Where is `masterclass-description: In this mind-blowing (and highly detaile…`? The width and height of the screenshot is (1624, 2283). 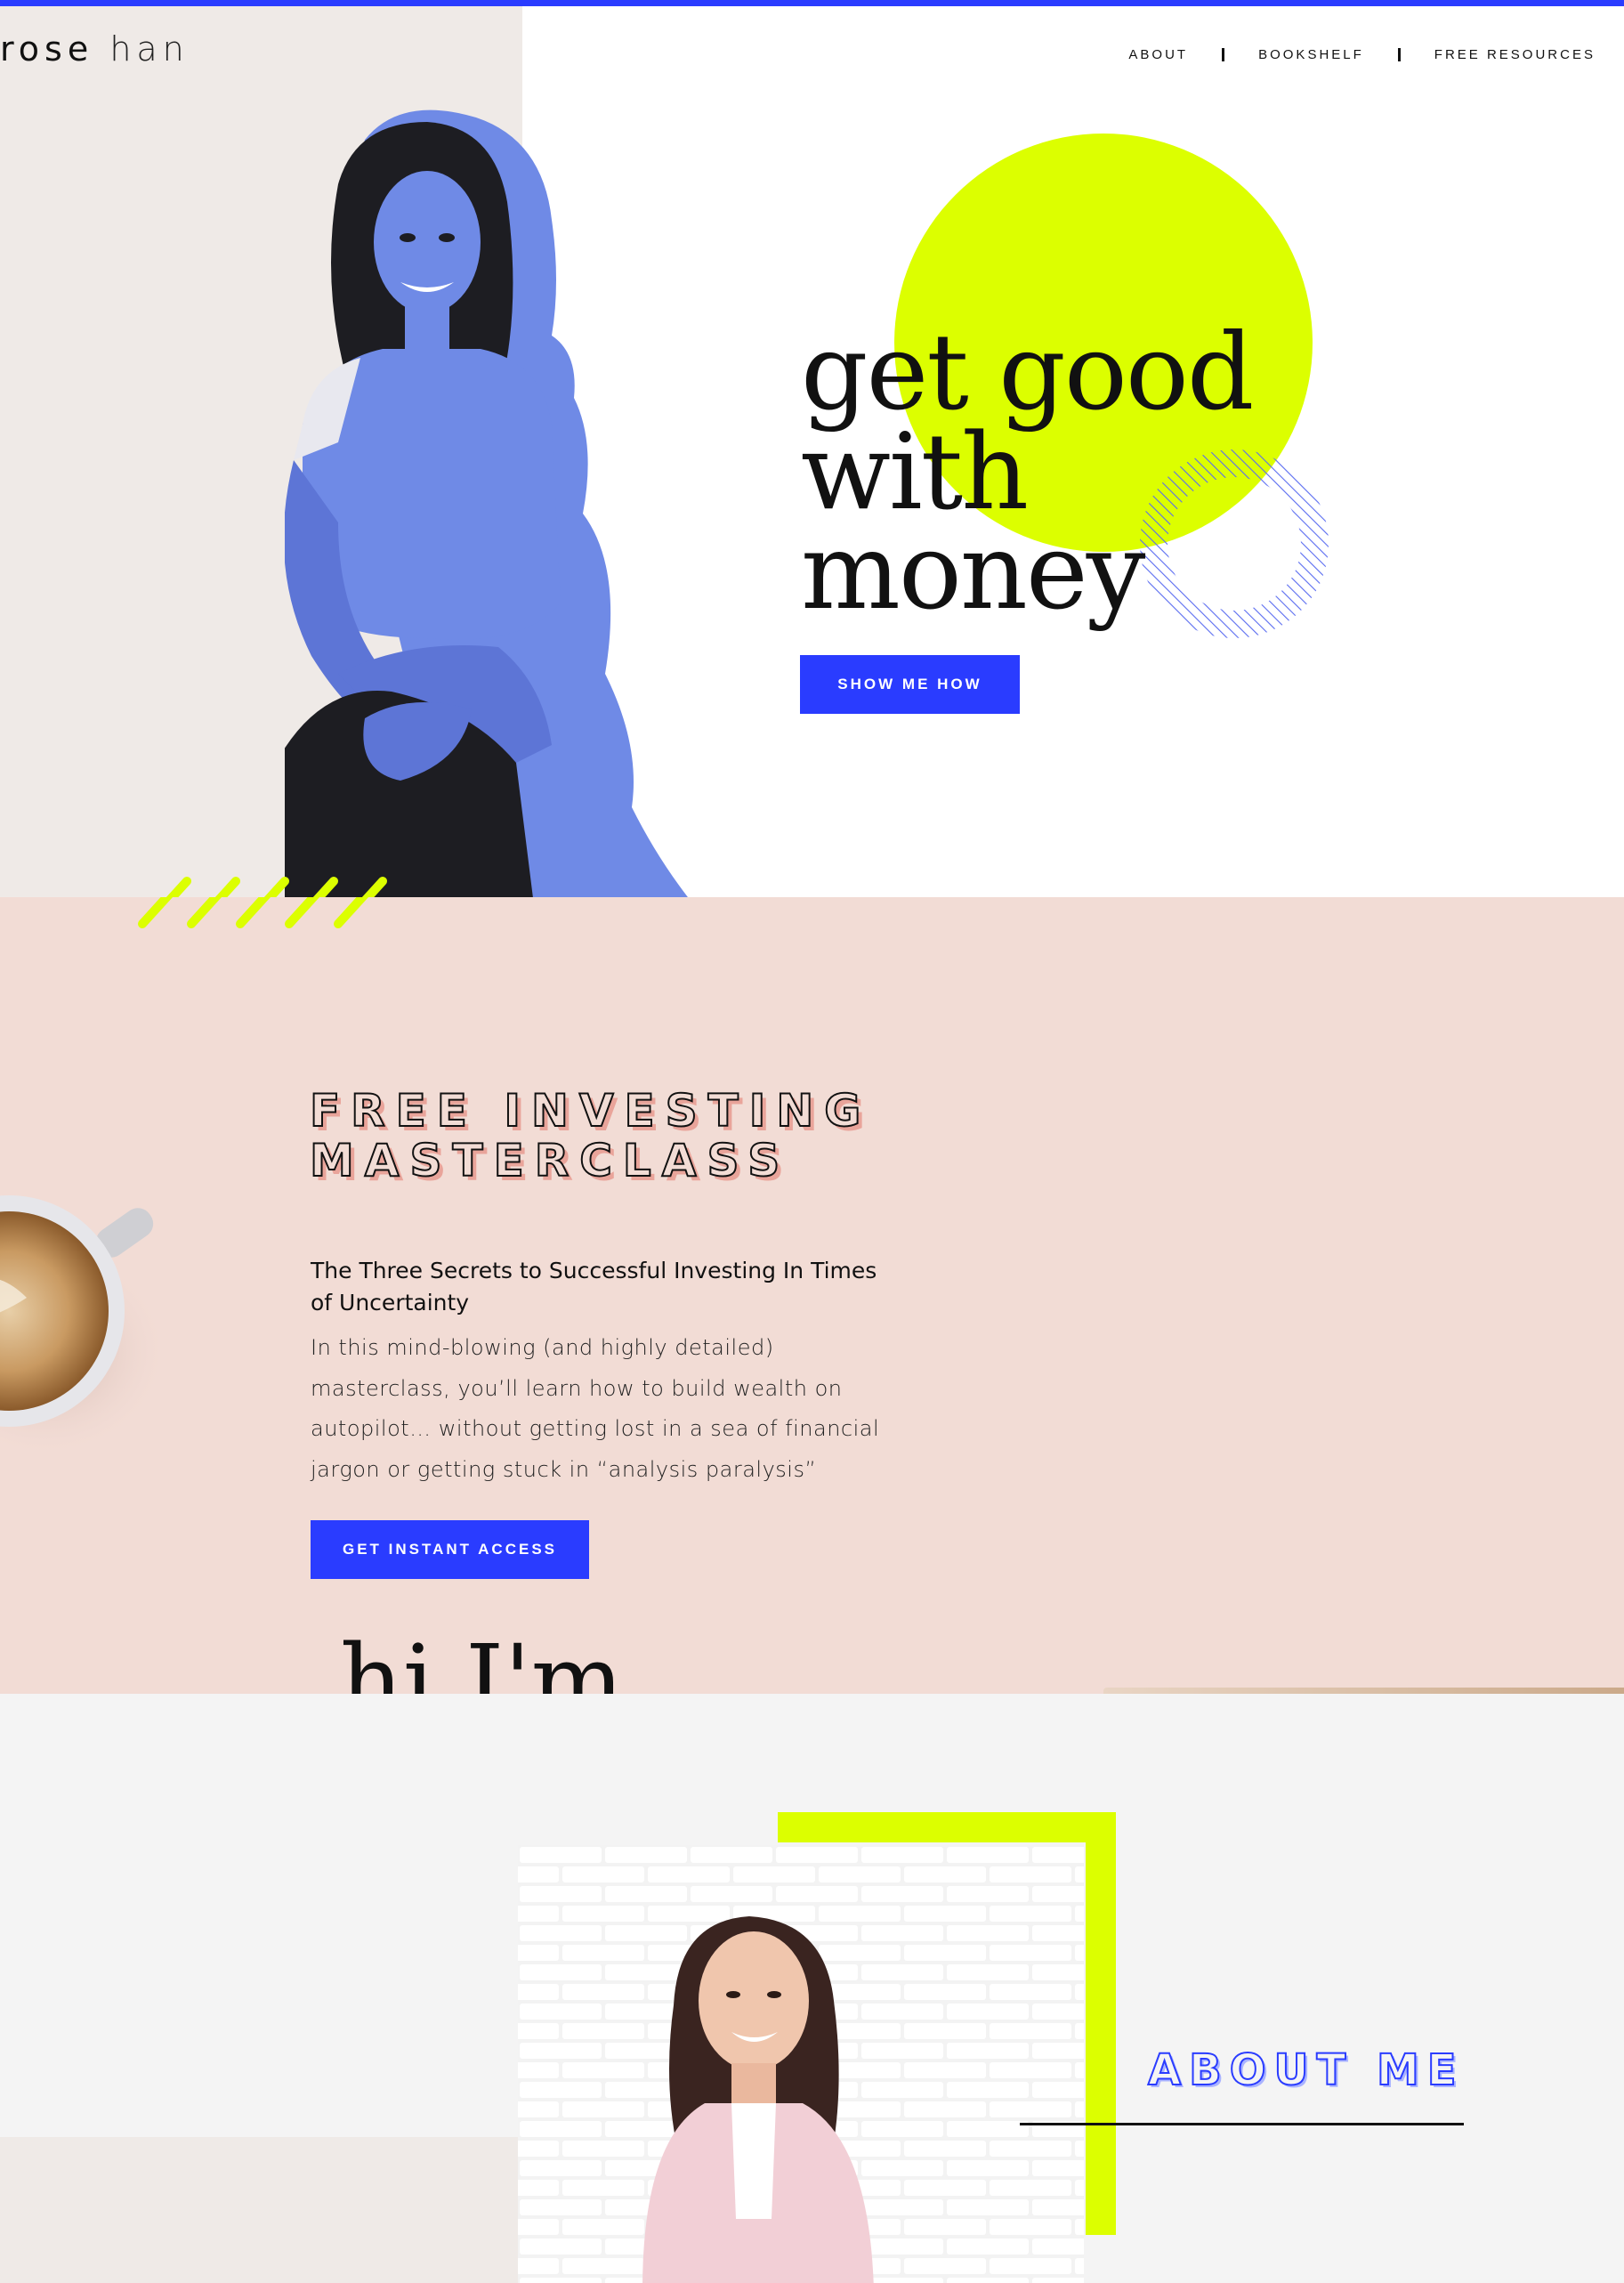 masterclass-description: In this mind-blowing (and highly detaile… is located at coordinates (596, 1408).